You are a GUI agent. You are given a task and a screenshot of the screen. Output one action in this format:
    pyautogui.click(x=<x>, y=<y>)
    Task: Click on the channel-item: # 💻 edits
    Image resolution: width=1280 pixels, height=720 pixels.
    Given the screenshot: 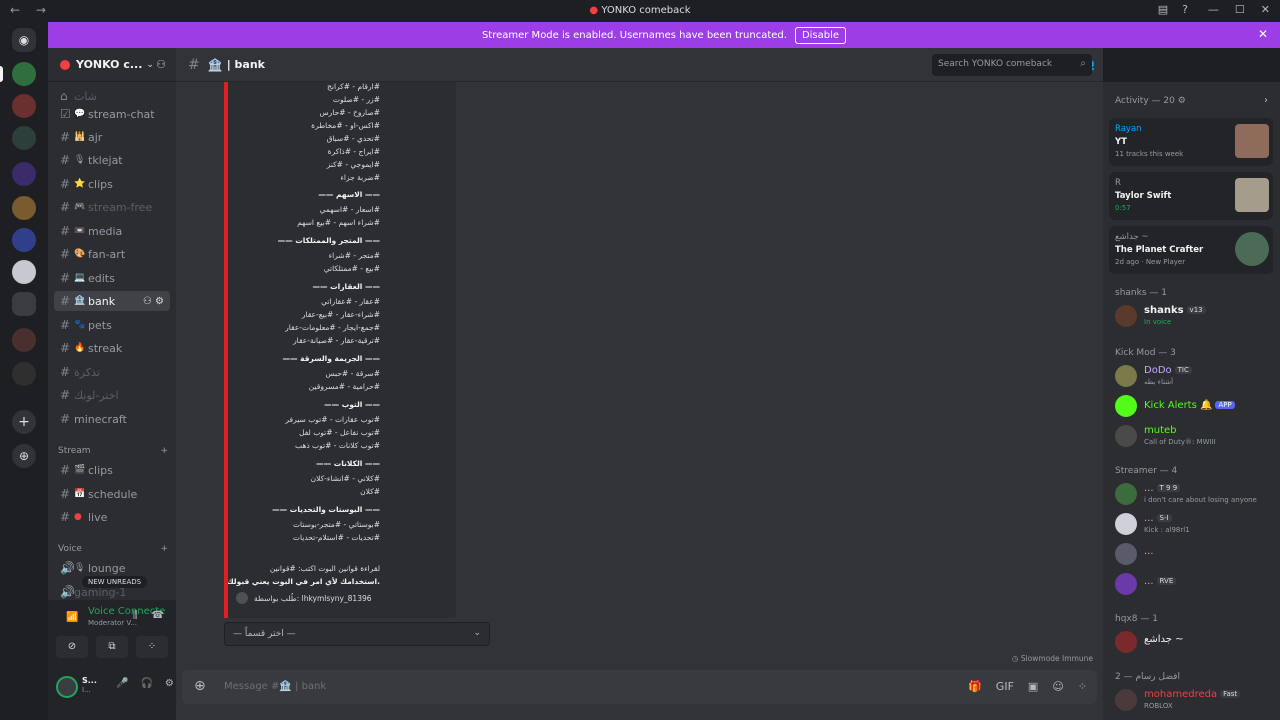 What is the action you would take?
    pyautogui.click(x=112, y=278)
    